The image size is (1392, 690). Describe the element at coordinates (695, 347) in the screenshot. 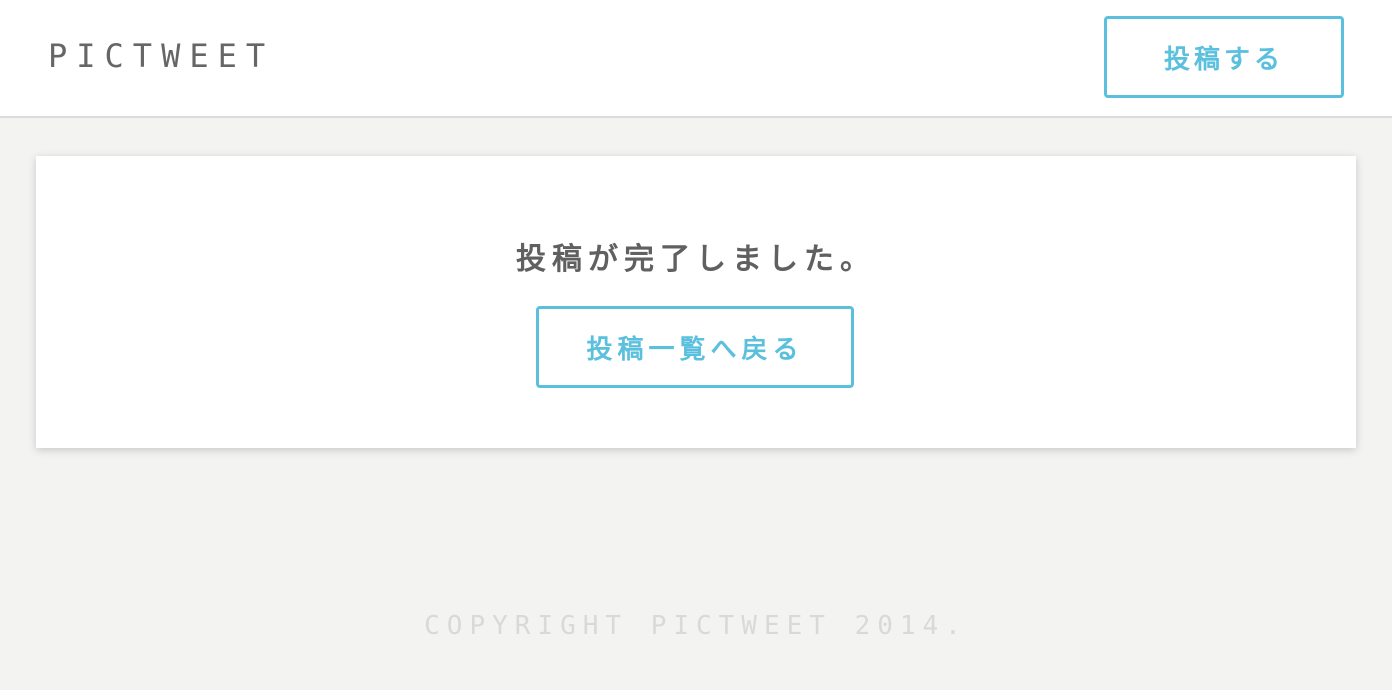

I see `back-to-list-button: 投稿一覧へ戻る` at that location.